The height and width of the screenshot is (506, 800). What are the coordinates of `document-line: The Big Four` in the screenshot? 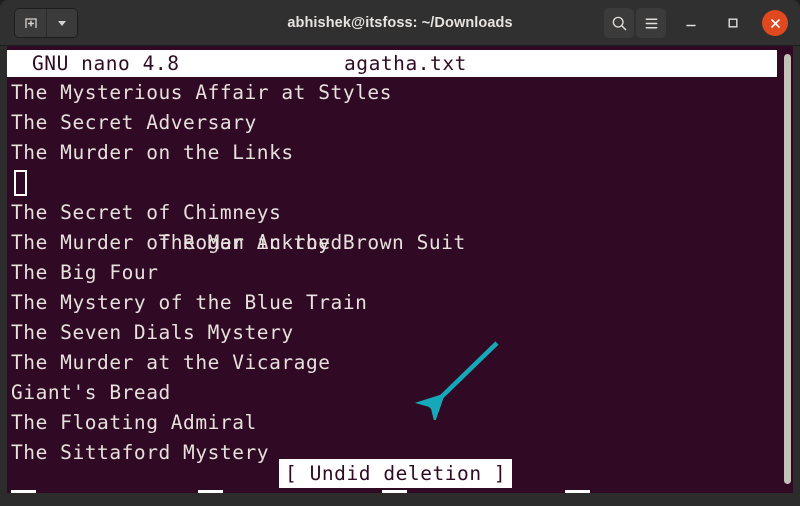 It's located at (396, 273).